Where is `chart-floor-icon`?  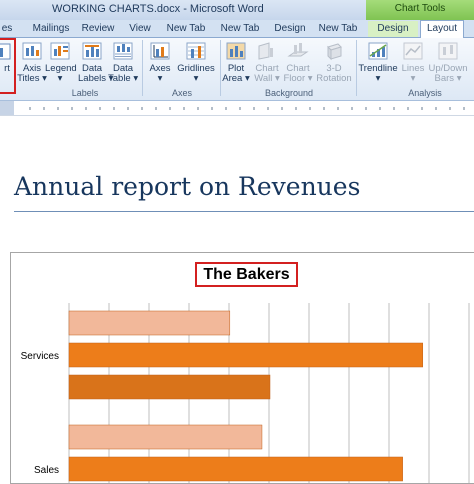 chart-floor-icon is located at coordinates (298, 50).